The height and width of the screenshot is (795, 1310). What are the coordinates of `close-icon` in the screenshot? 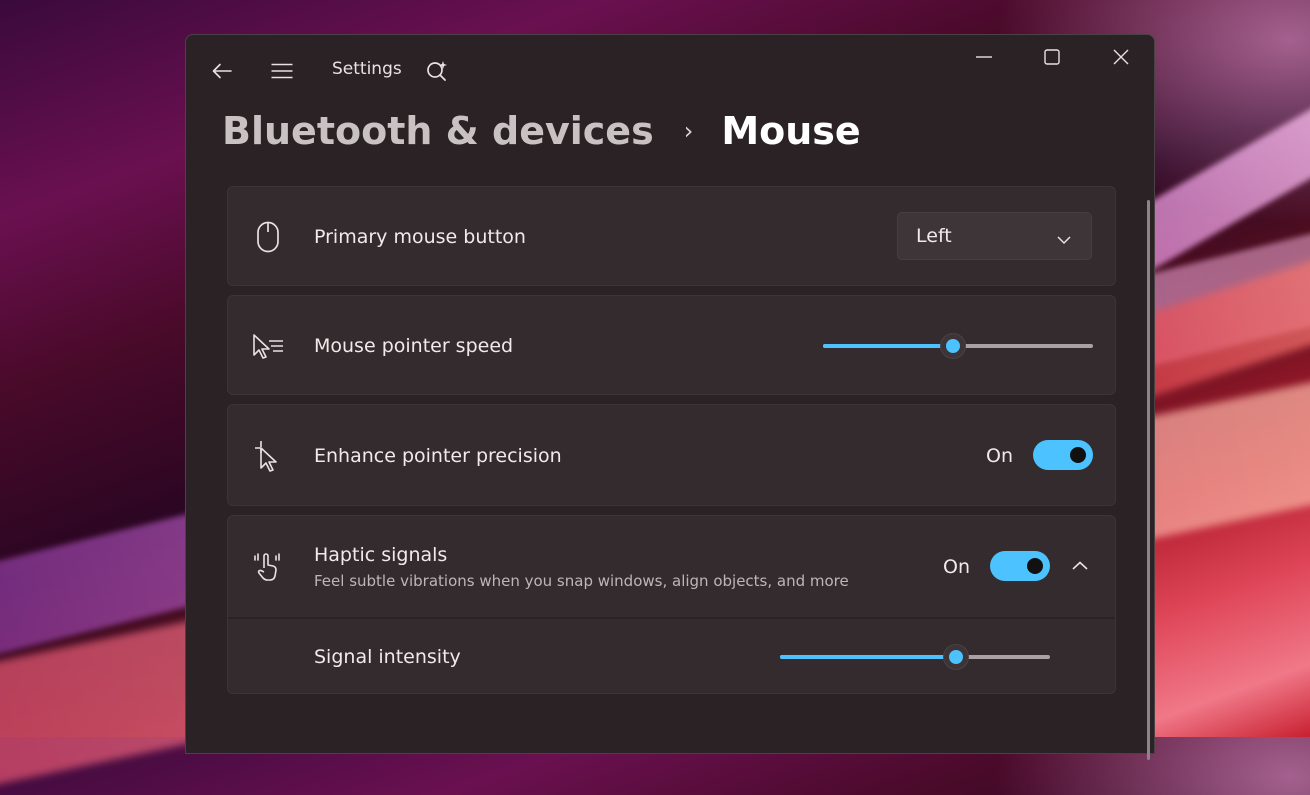 It's located at (1121, 57).